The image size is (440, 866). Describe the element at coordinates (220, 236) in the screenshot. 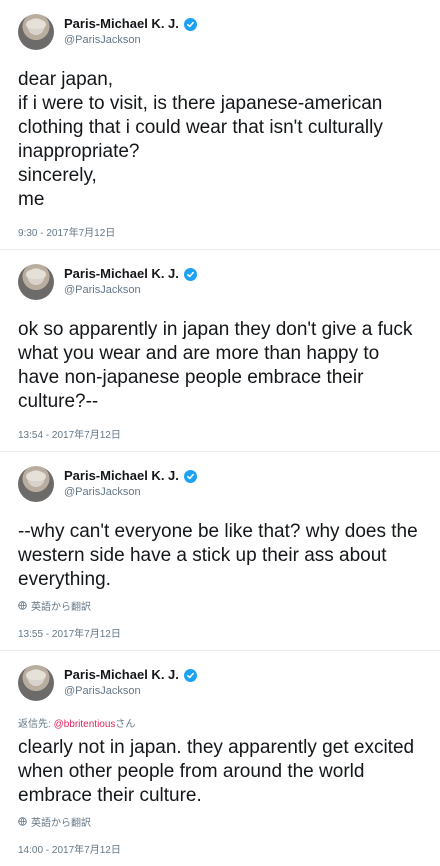

I see `tweet-timestamp: 9:30 - 2017年7月12日` at that location.